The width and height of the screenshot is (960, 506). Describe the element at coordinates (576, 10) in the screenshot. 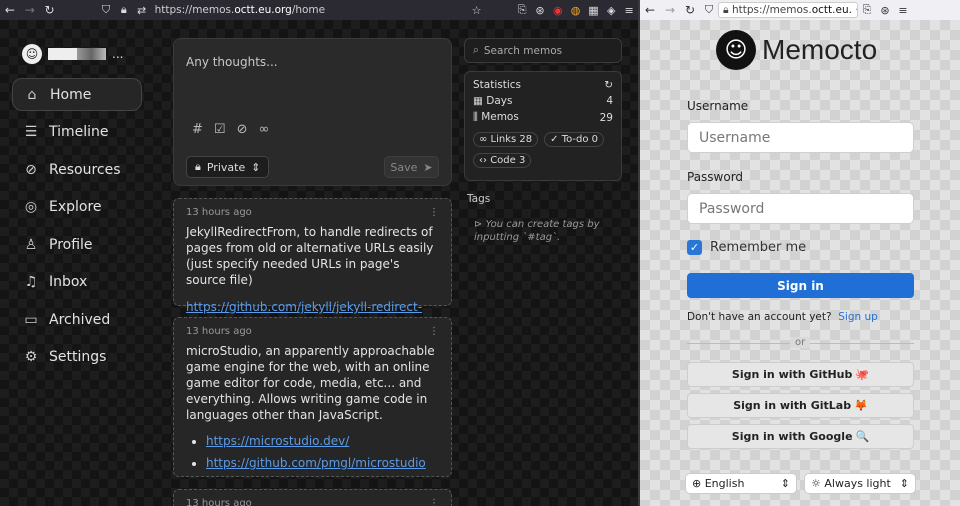

I see `extension-icon: ◍` at that location.